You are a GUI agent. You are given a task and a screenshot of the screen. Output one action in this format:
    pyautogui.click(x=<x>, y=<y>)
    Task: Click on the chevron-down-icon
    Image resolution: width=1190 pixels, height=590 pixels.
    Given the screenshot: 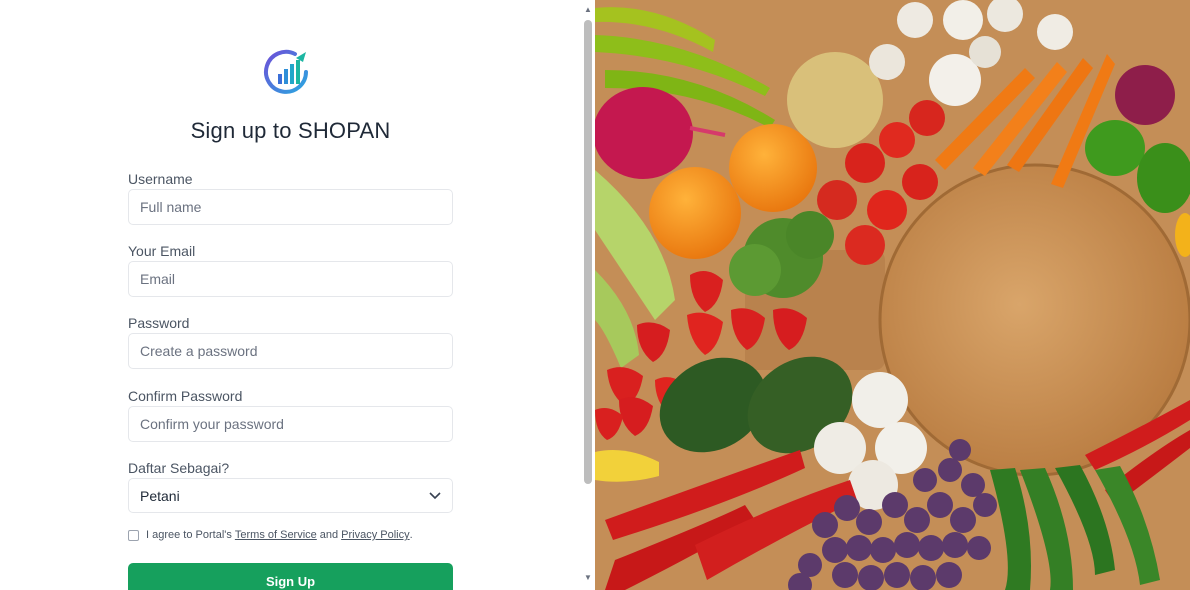 What is the action you would take?
    pyautogui.click(x=435, y=495)
    